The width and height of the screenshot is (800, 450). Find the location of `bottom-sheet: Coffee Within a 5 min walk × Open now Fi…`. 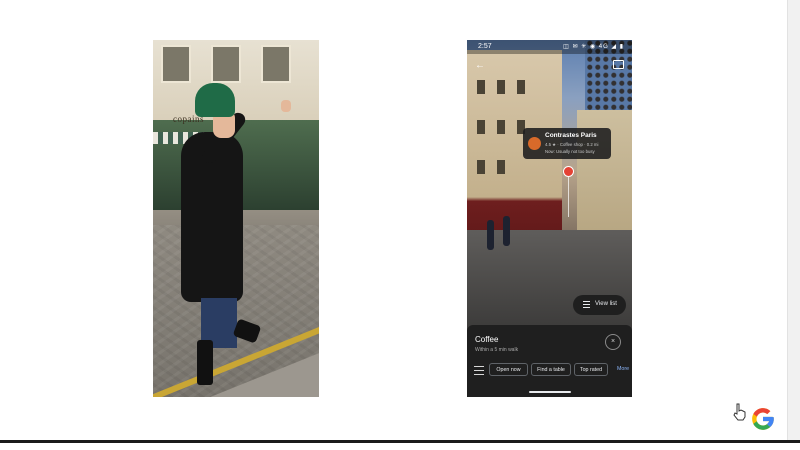

bottom-sheet: Coffee Within a 5 min walk × Open now Fi… is located at coordinates (549, 361).